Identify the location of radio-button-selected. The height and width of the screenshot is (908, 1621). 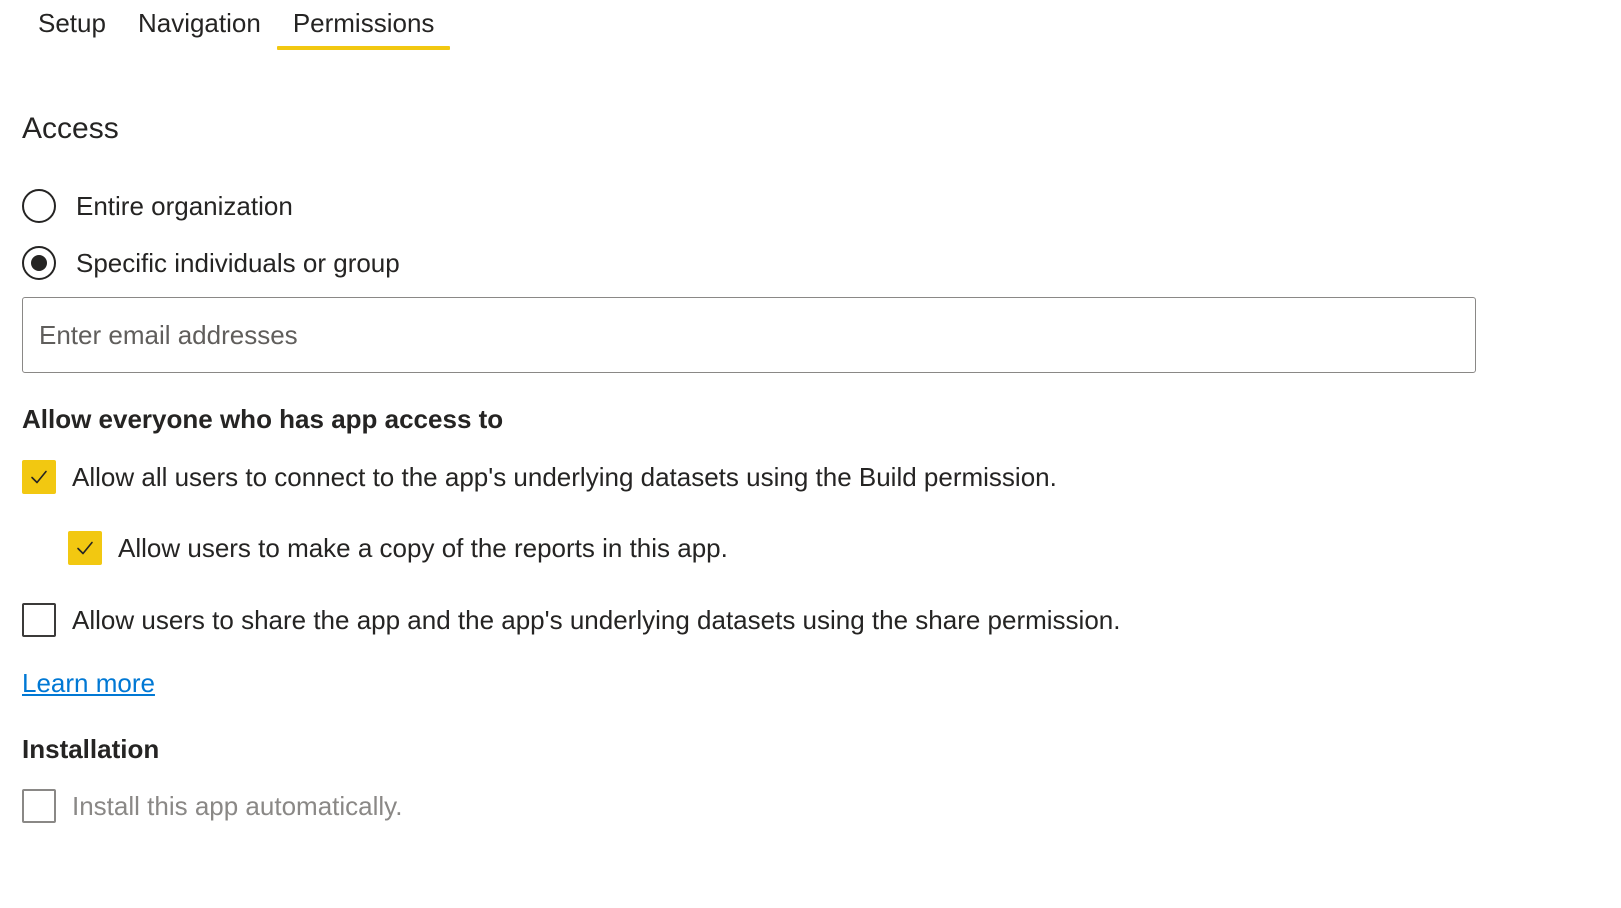
(39, 263).